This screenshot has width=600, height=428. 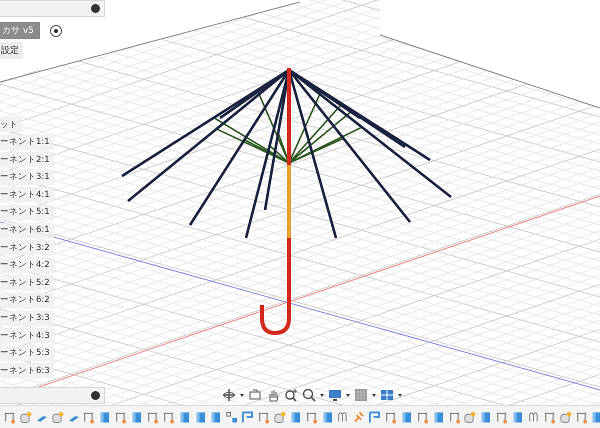 What do you see at coordinates (27, 300) in the screenshot?
I see `browser-item: ーネント6:2` at bounding box center [27, 300].